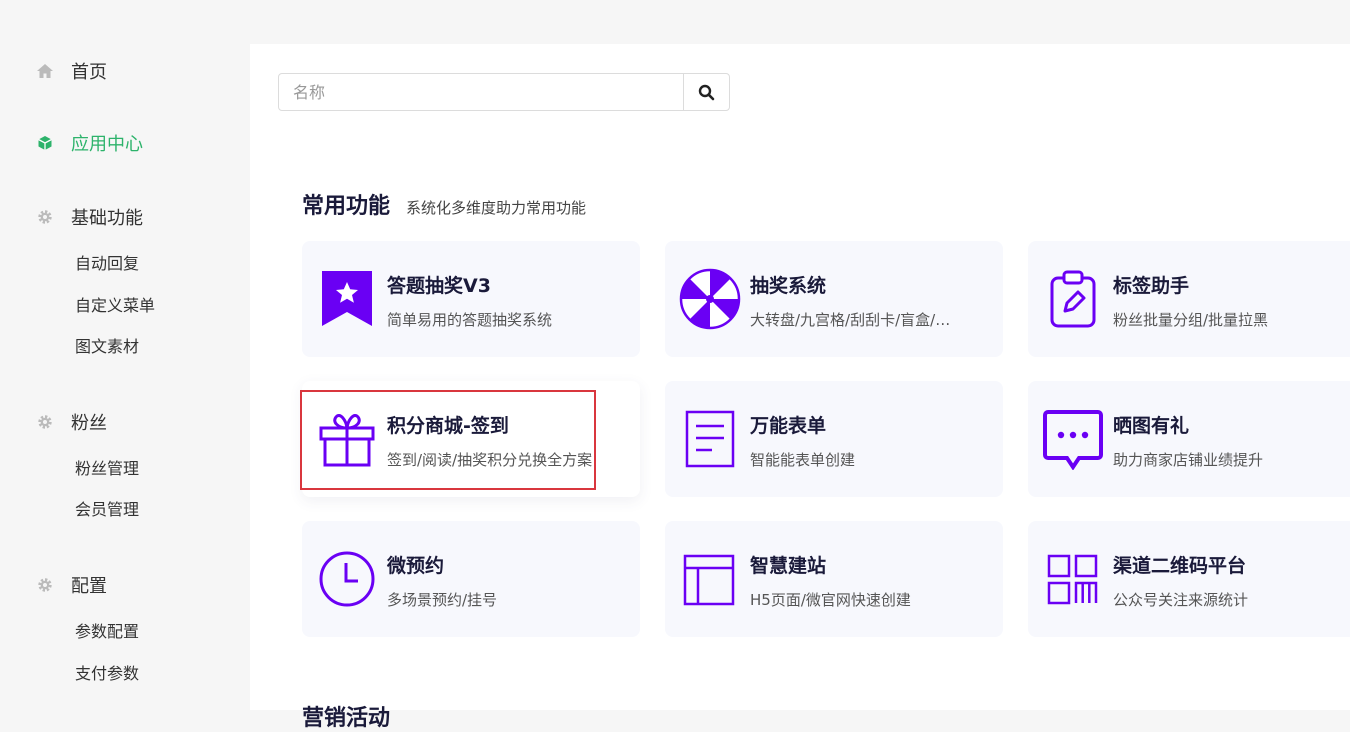  Describe the element at coordinates (346, 718) in the screenshot. I see `next-section-title: 营销活动` at that location.